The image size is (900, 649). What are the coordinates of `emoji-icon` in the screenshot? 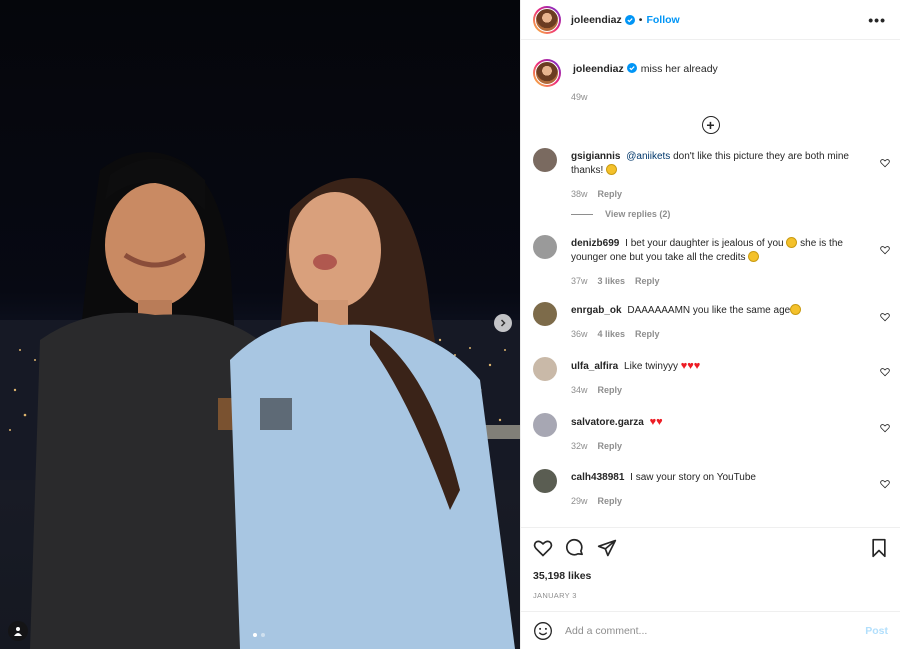 It's located at (543, 631).